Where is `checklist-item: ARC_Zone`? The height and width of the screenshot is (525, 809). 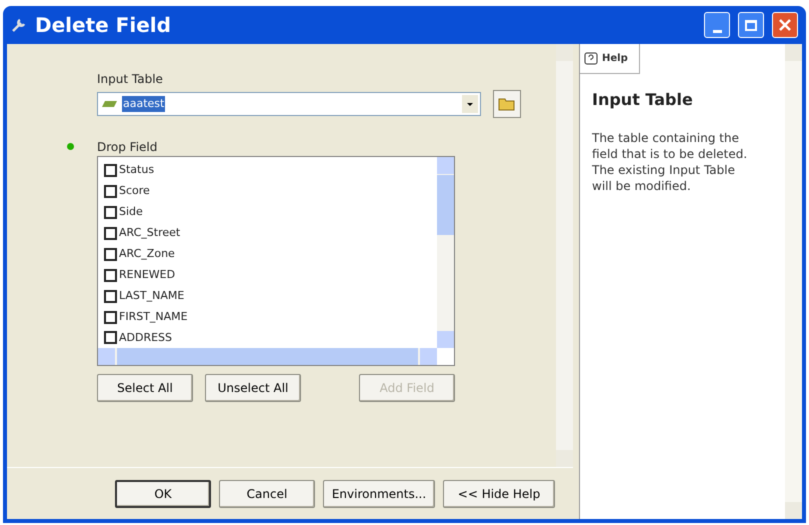 checklist-item: ARC_Zone is located at coordinates (270, 254).